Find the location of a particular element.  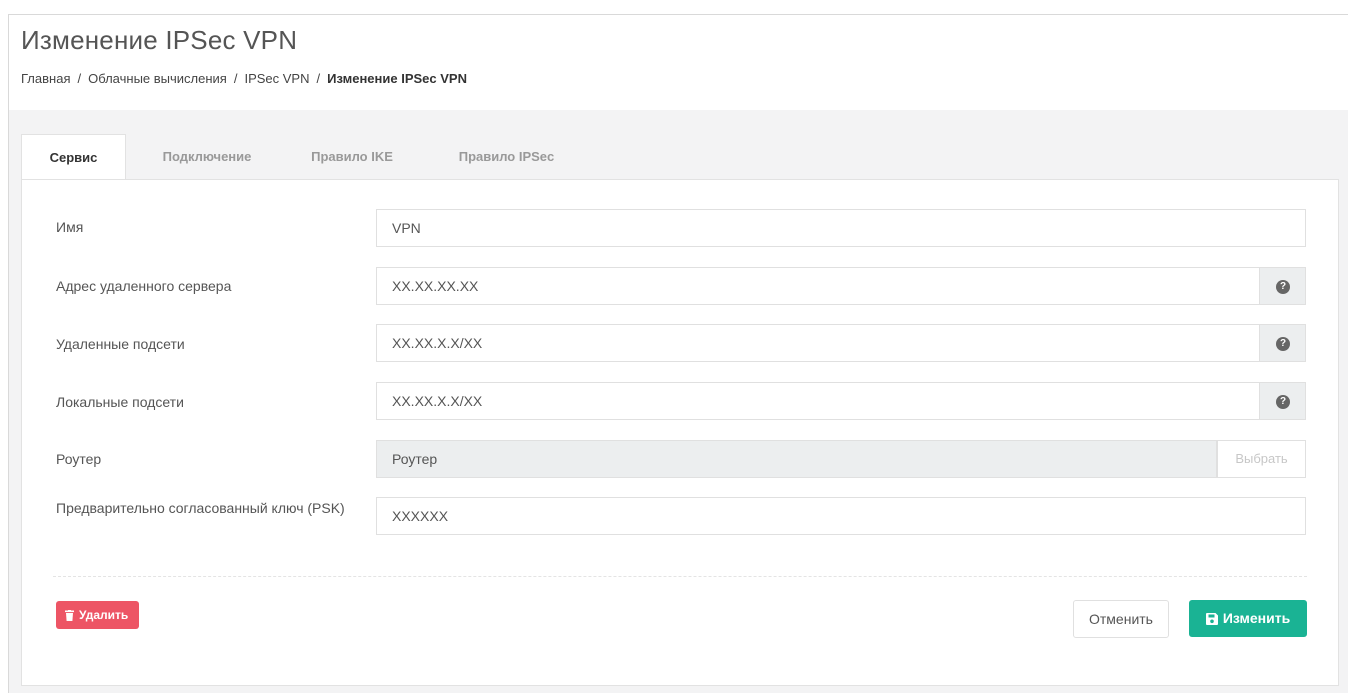

local-subnets-field is located at coordinates (818, 401).